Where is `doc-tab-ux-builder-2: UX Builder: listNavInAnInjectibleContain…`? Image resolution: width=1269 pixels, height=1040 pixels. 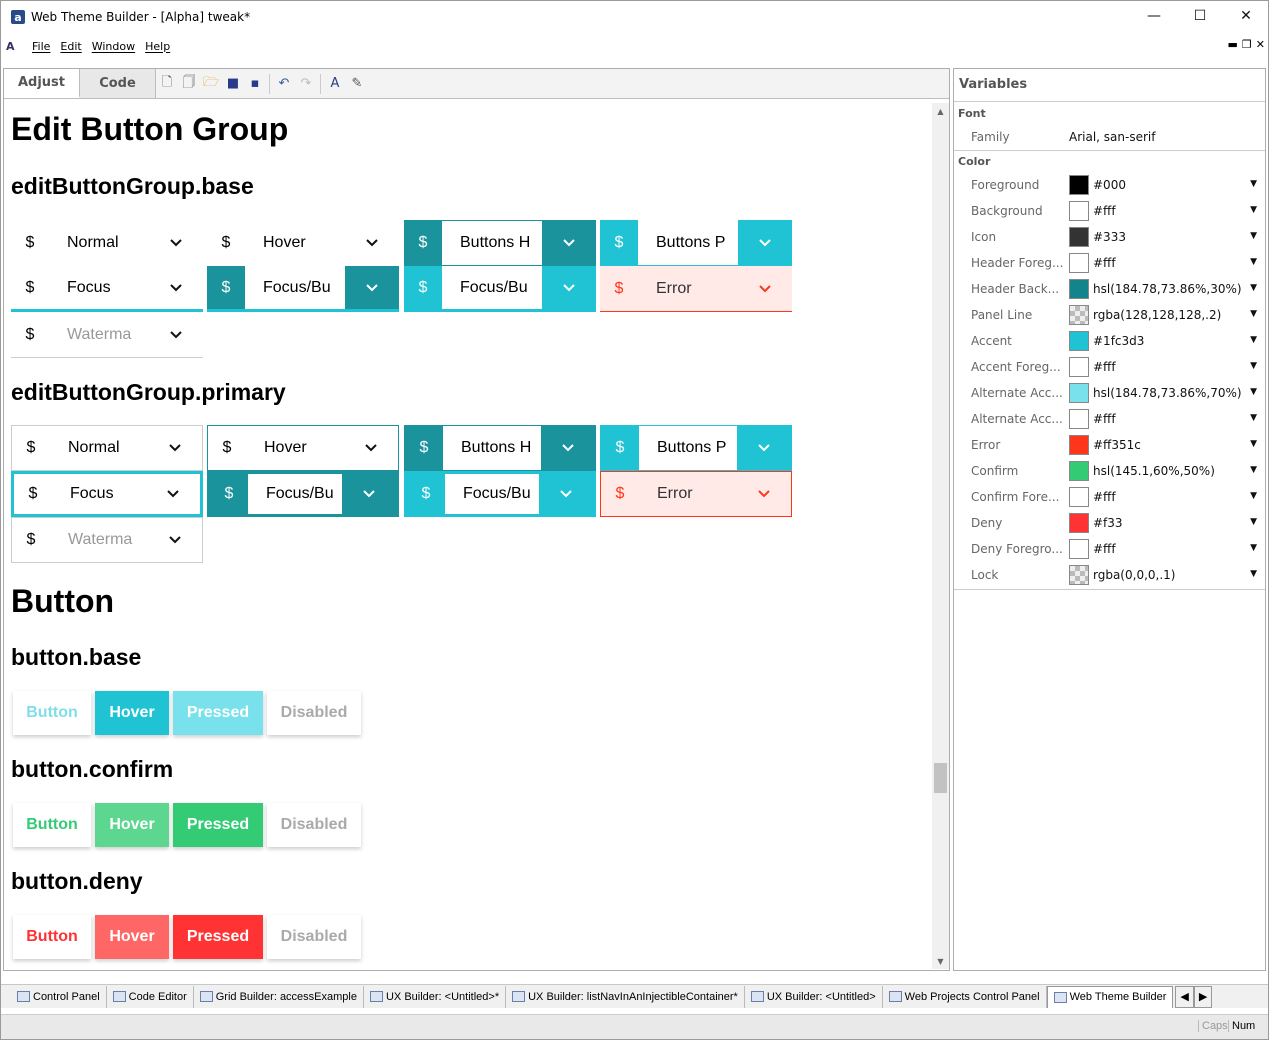
doc-tab-ux-builder-2: UX Builder: listNavInAnInjectibleContain… is located at coordinates (625, 996).